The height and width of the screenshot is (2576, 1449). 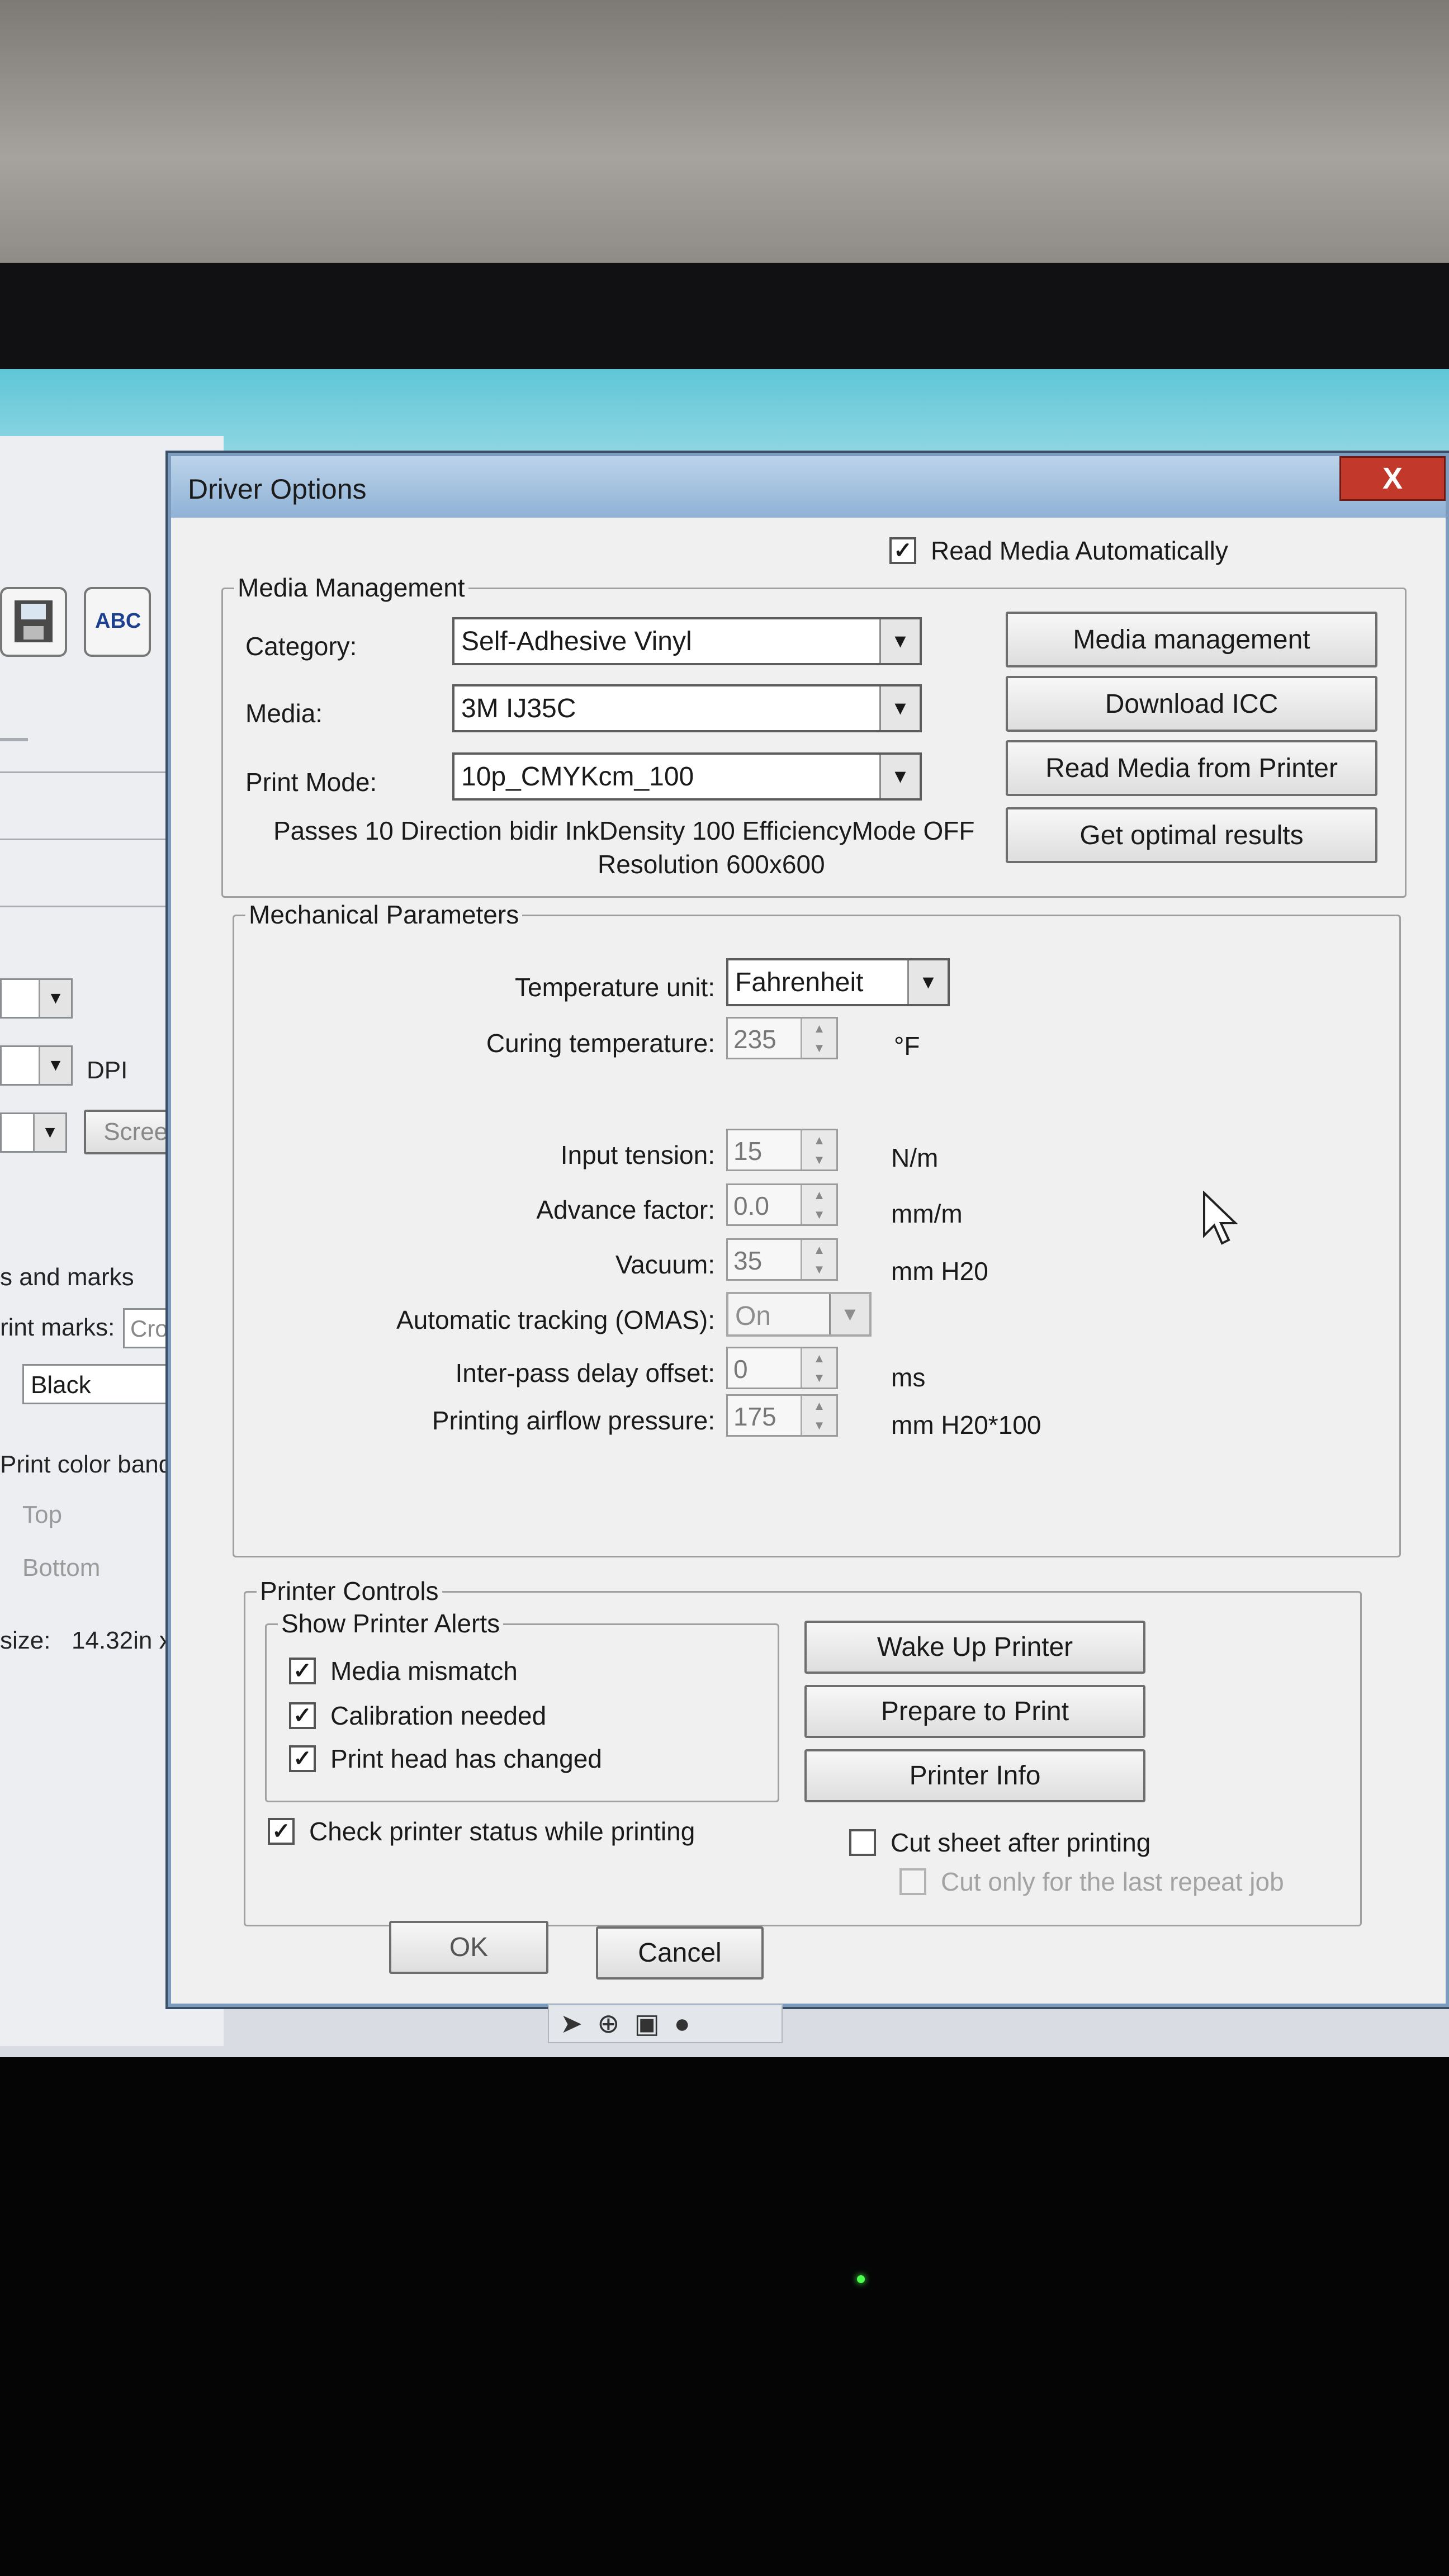 What do you see at coordinates (1393, 478) in the screenshot?
I see `close-button: X` at bounding box center [1393, 478].